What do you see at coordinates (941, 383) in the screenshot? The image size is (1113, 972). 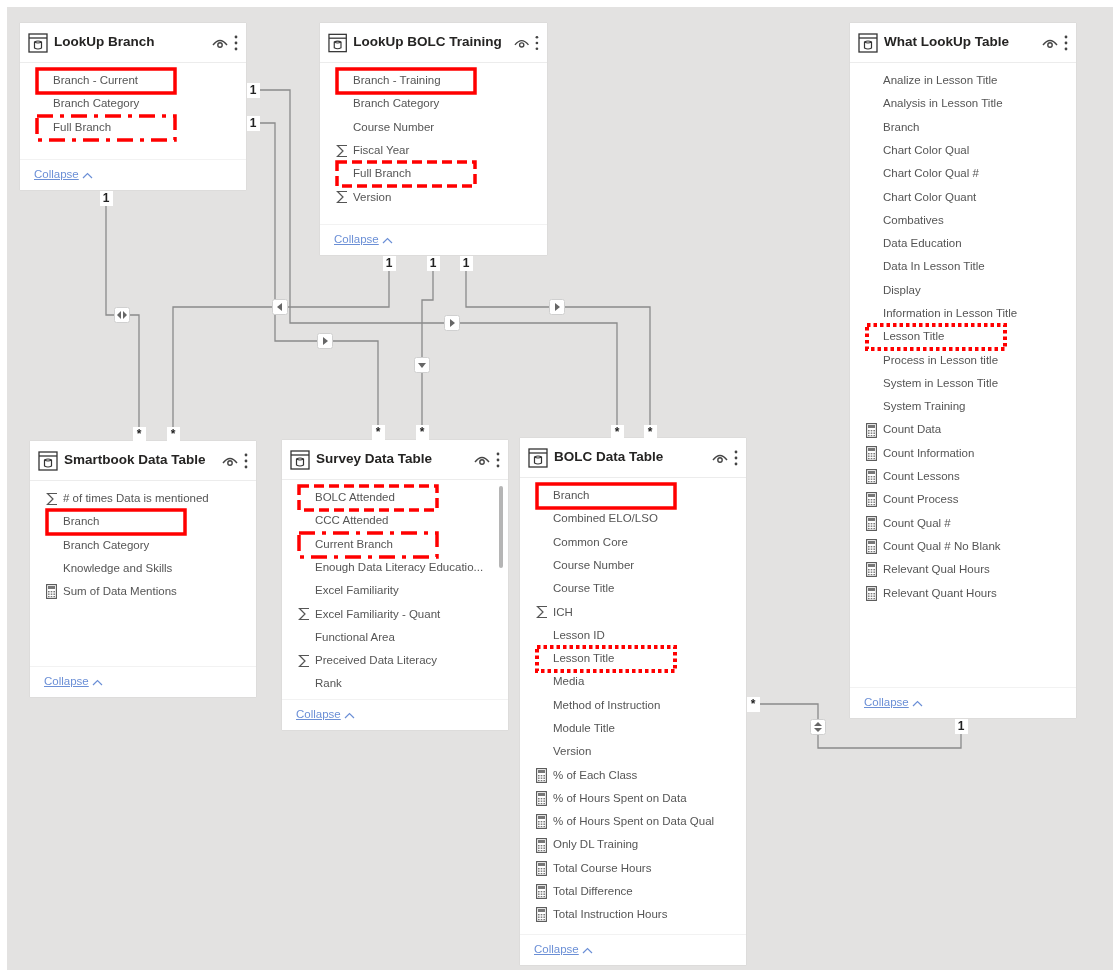 I see `field-name: System in Lesson Title` at bounding box center [941, 383].